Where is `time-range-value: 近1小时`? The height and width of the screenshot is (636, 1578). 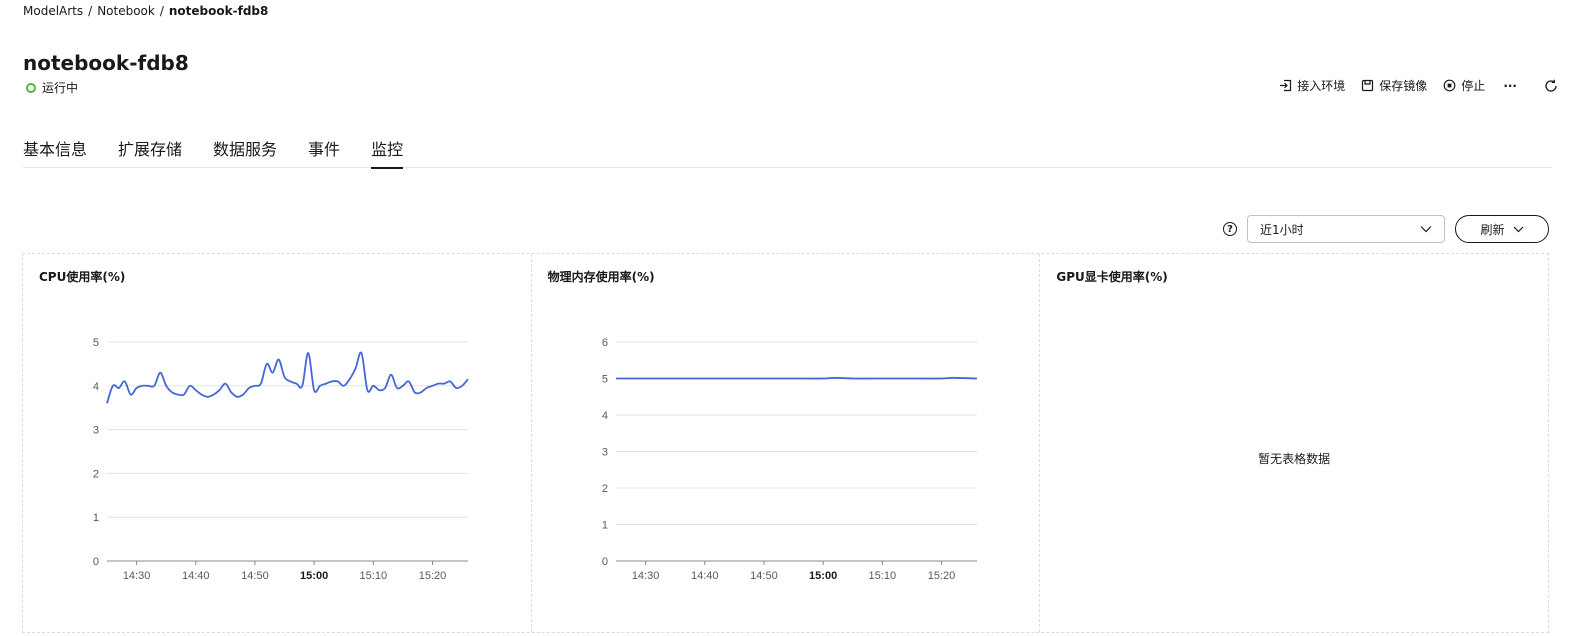 time-range-value: 近1小时 is located at coordinates (1282, 229).